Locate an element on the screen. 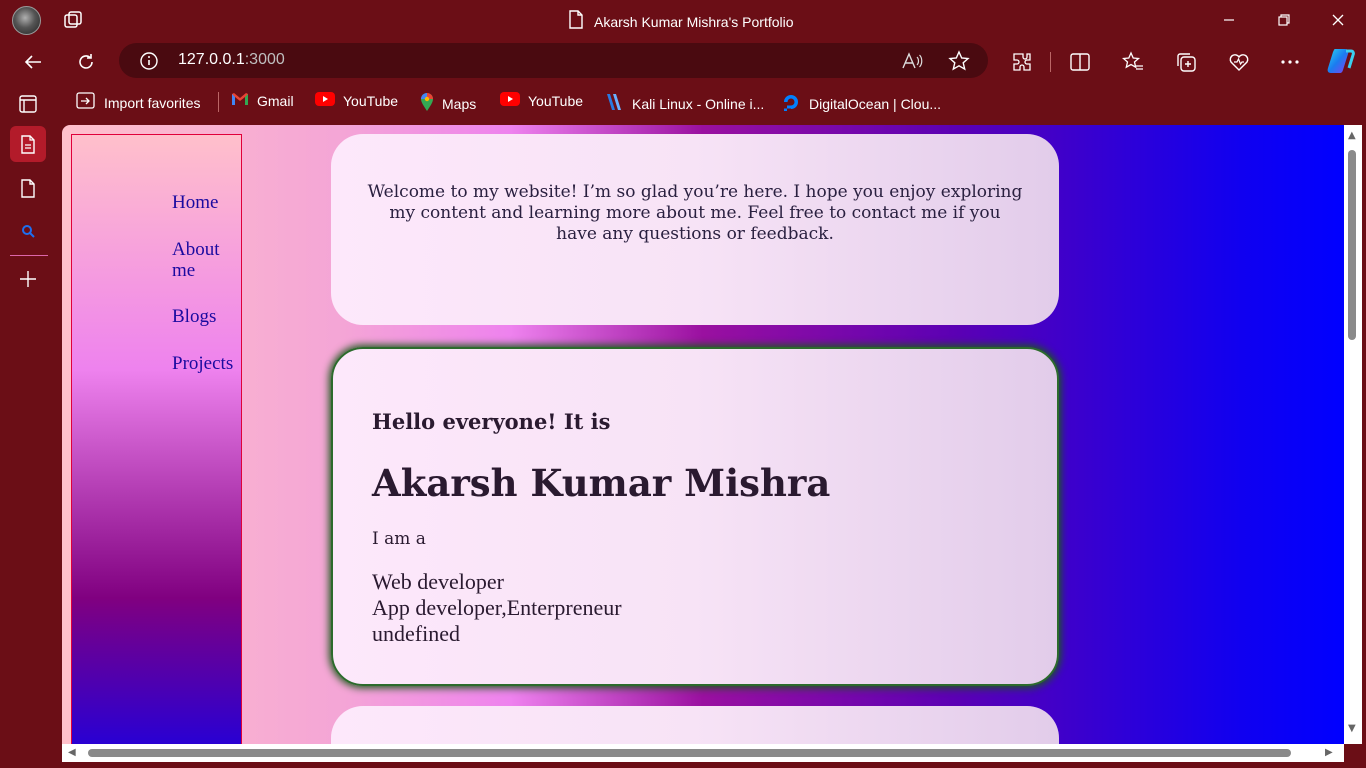 This screenshot has height=768, width=1366. horizontal-scroll-thumb is located at coordinates (689, 753).